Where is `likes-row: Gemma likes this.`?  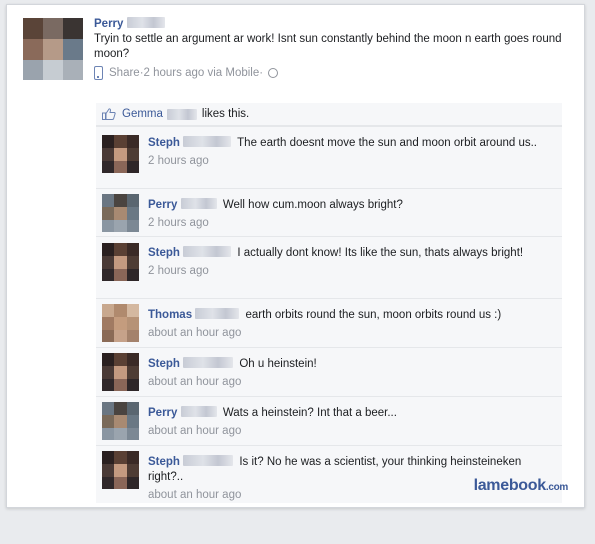
likes-row: Gemma likes this. is located at coordinates (329, 114).